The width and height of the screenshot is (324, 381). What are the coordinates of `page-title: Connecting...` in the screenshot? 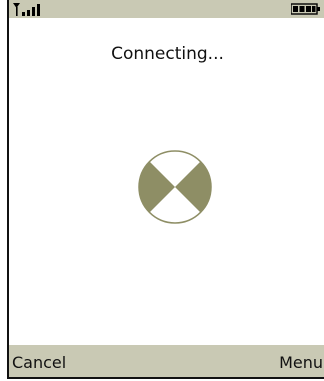 It's located at (167, 54).